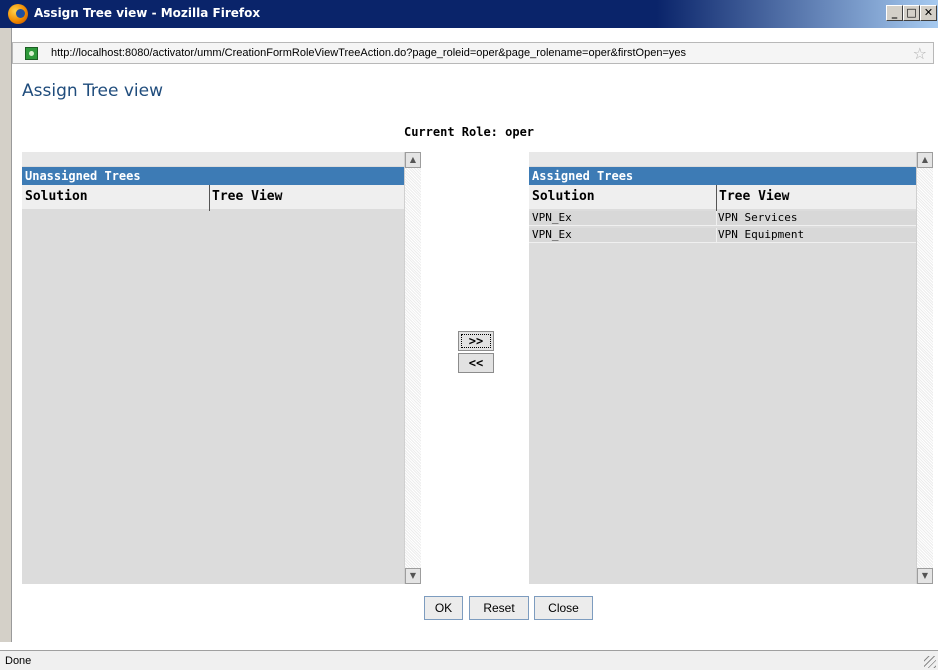 This screenshot has width=938, height=670. Describe the element at coordinates (18, 14) in the screenshot. I see `firefox-icon` at that location.